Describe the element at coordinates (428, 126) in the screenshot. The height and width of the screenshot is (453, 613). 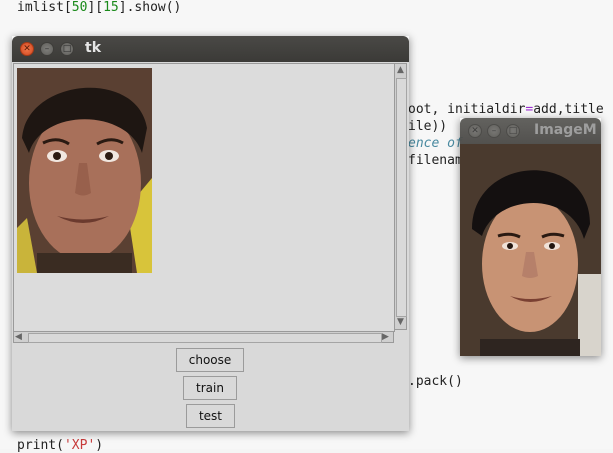
I see `code-line: ile))` at that location.